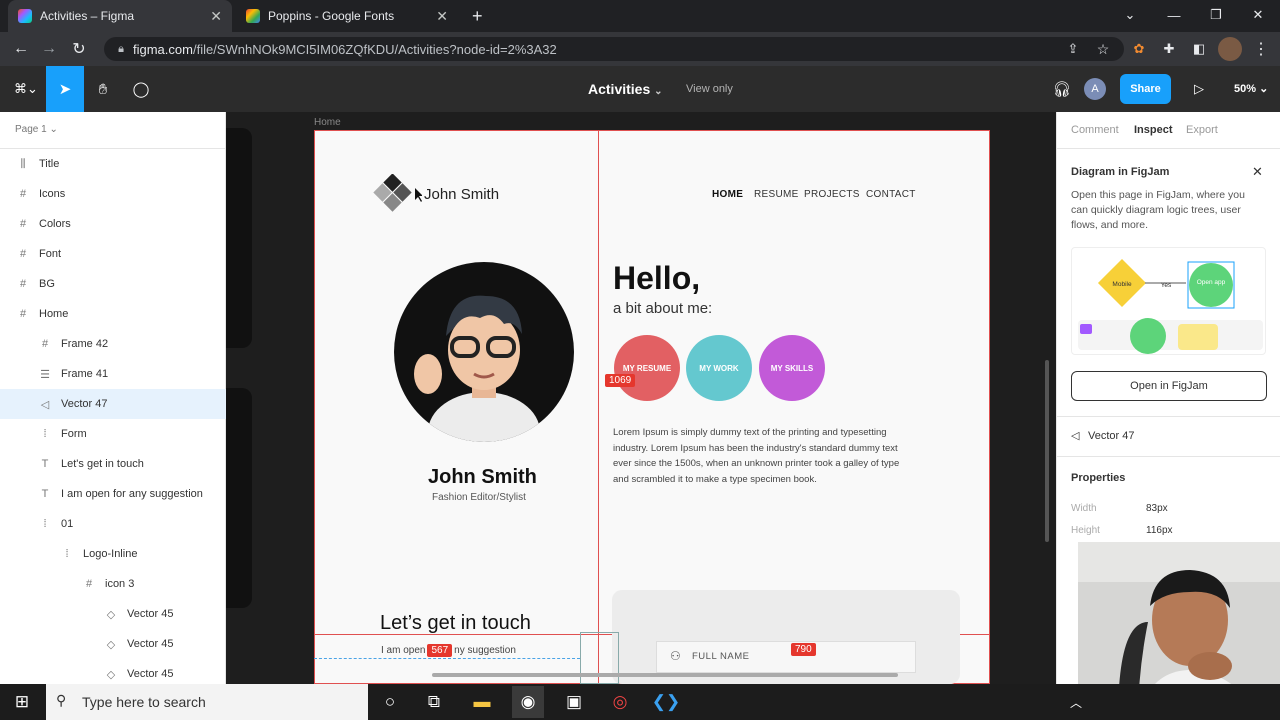 This screenshot has width=1280, height=720. I want to click on my-resume-circle: MY RESUME, so click(647, 368).